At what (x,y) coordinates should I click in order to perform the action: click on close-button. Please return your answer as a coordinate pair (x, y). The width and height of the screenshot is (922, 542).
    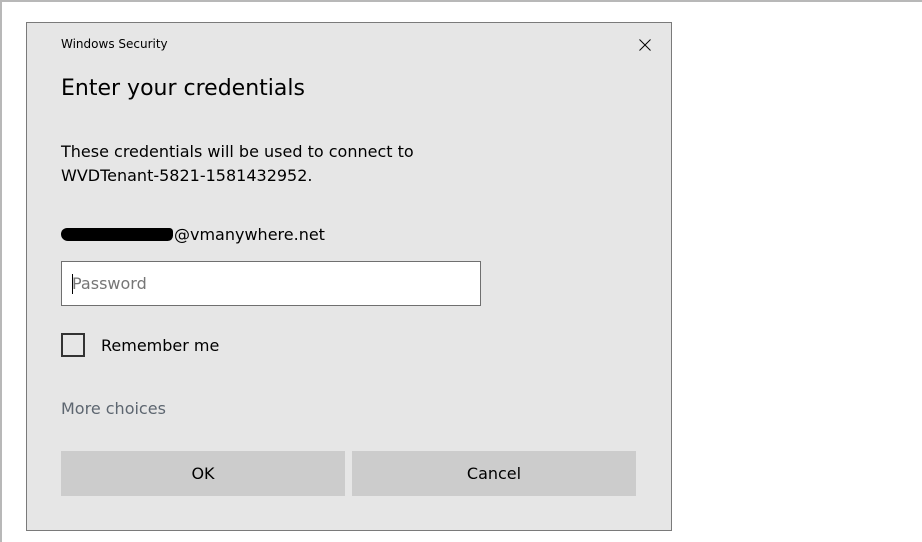
    Looking at the image, I should click on (645, 45).